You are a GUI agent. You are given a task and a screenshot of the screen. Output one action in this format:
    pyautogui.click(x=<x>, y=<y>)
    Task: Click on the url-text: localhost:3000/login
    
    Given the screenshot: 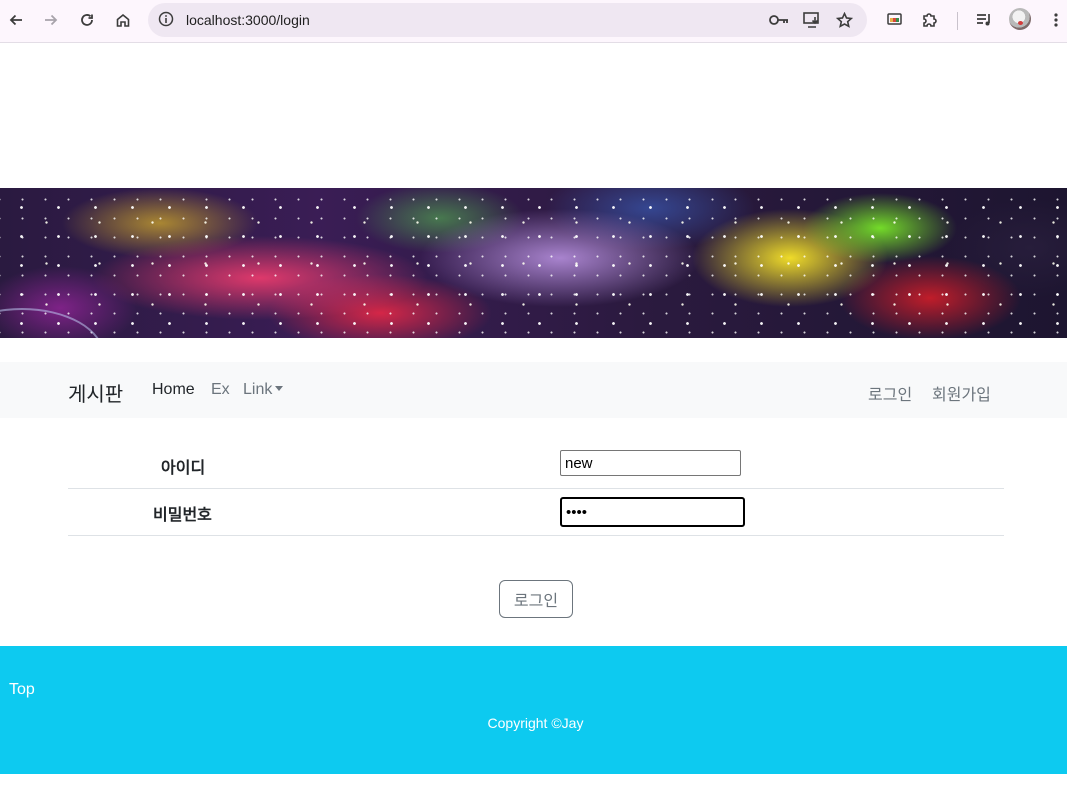 What is the action you would take?
    pyautogui.click(x=248, y=20)
    